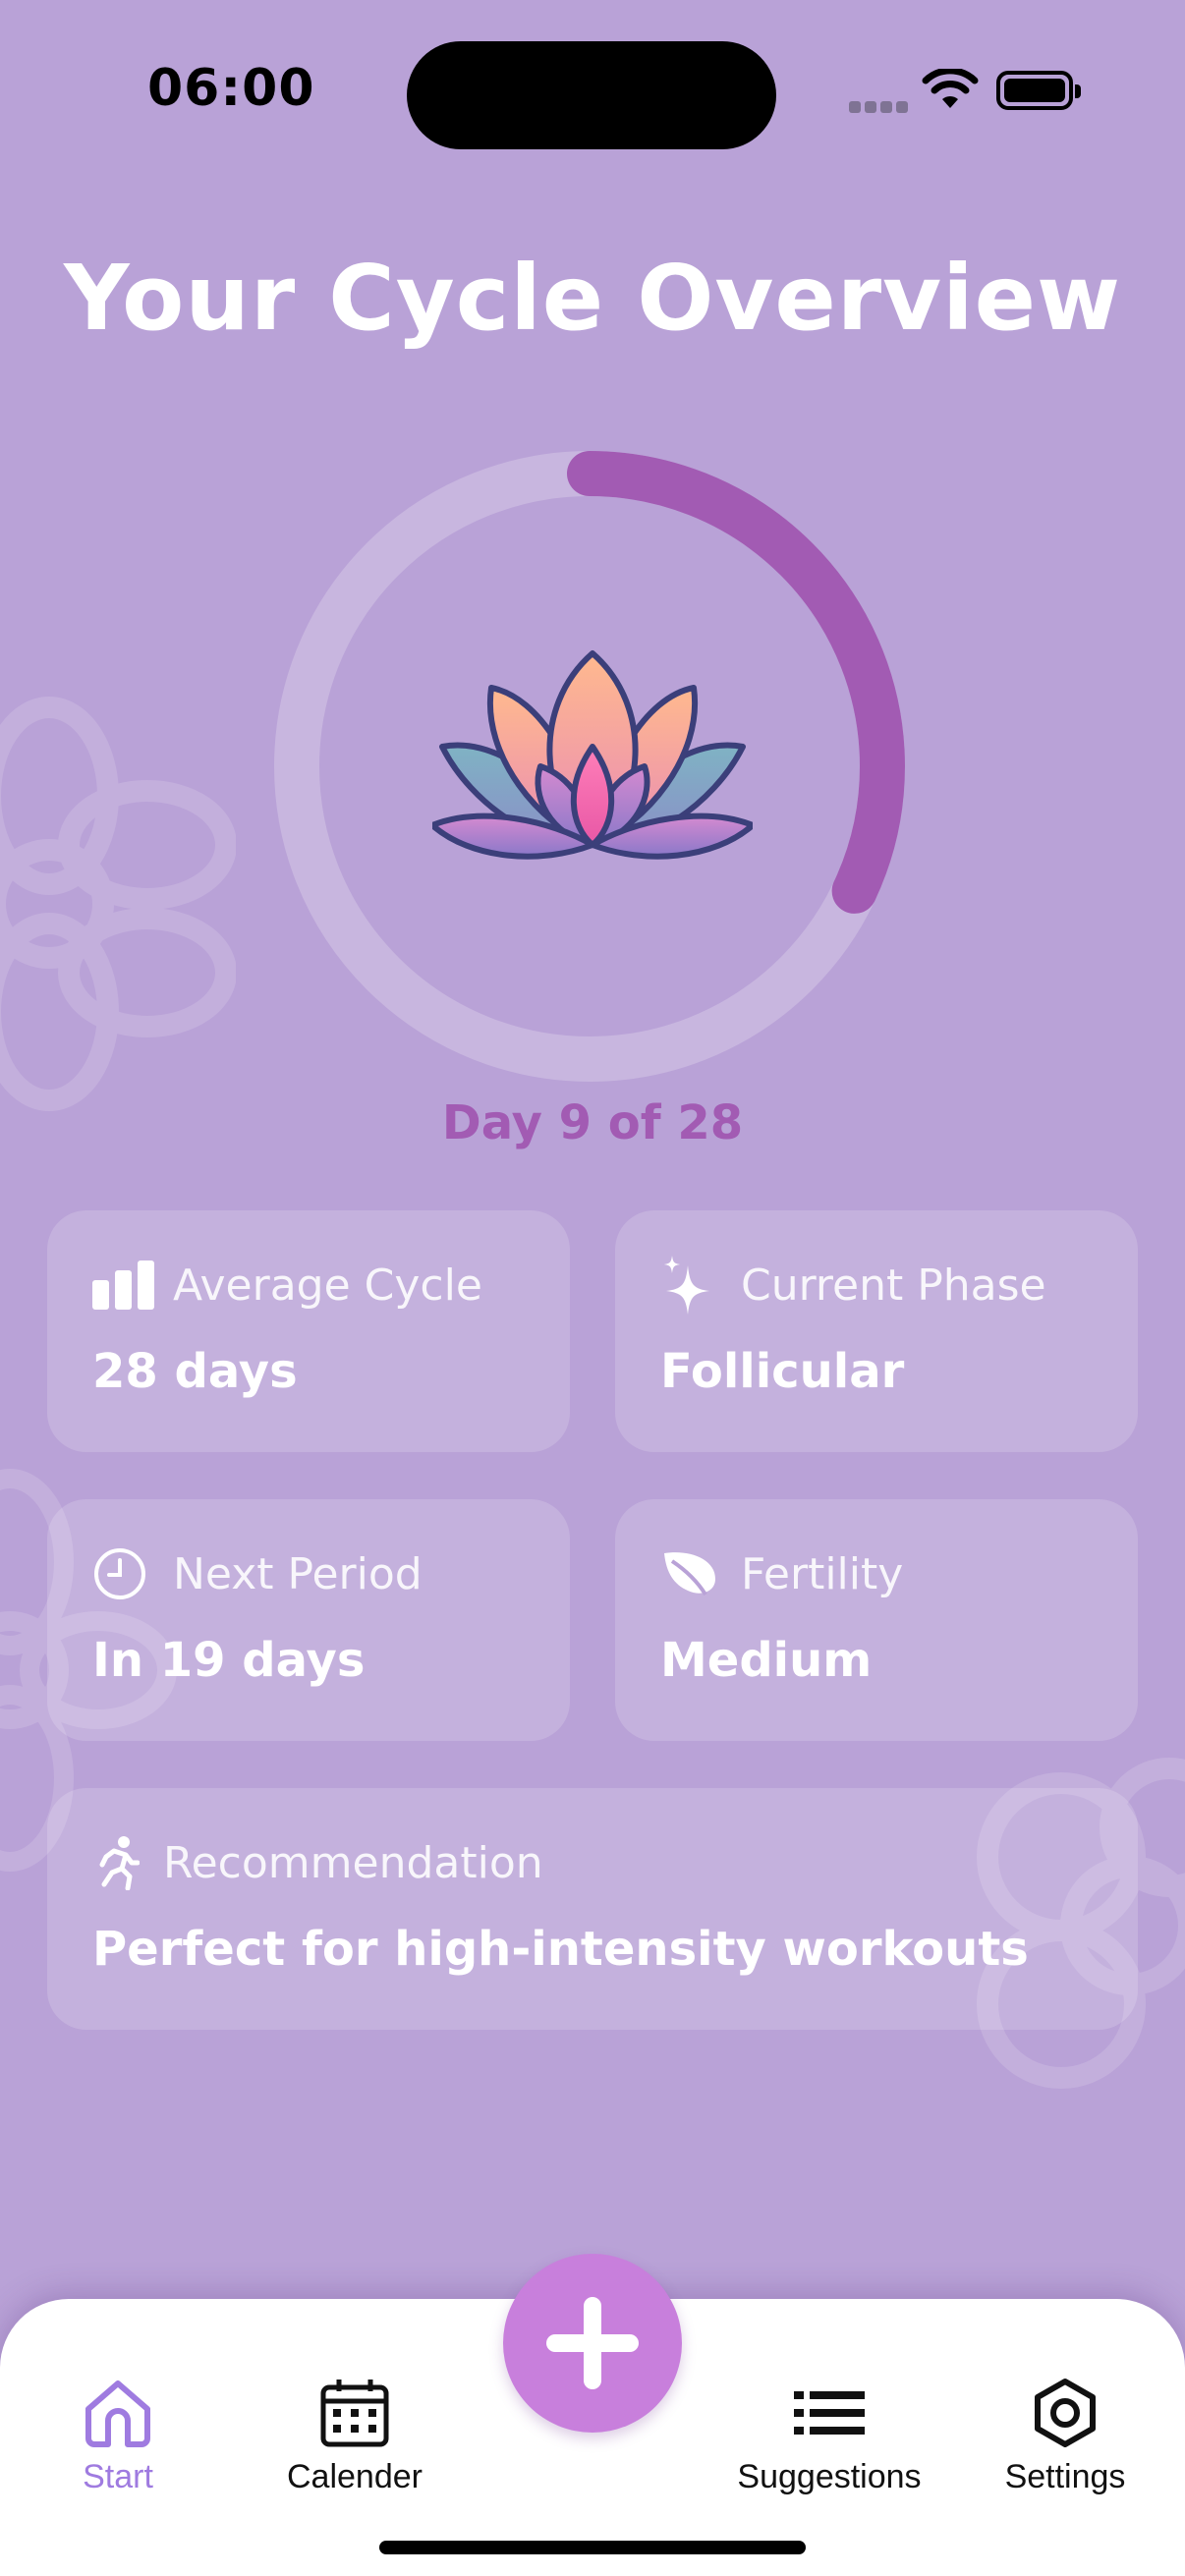 The height and width of the screenshot is (2576, 1185). What do you see at coordinates (327, 1285) in the screenshot?
I see `card-label: Average Cycle` at bounding box center [327, 1285].